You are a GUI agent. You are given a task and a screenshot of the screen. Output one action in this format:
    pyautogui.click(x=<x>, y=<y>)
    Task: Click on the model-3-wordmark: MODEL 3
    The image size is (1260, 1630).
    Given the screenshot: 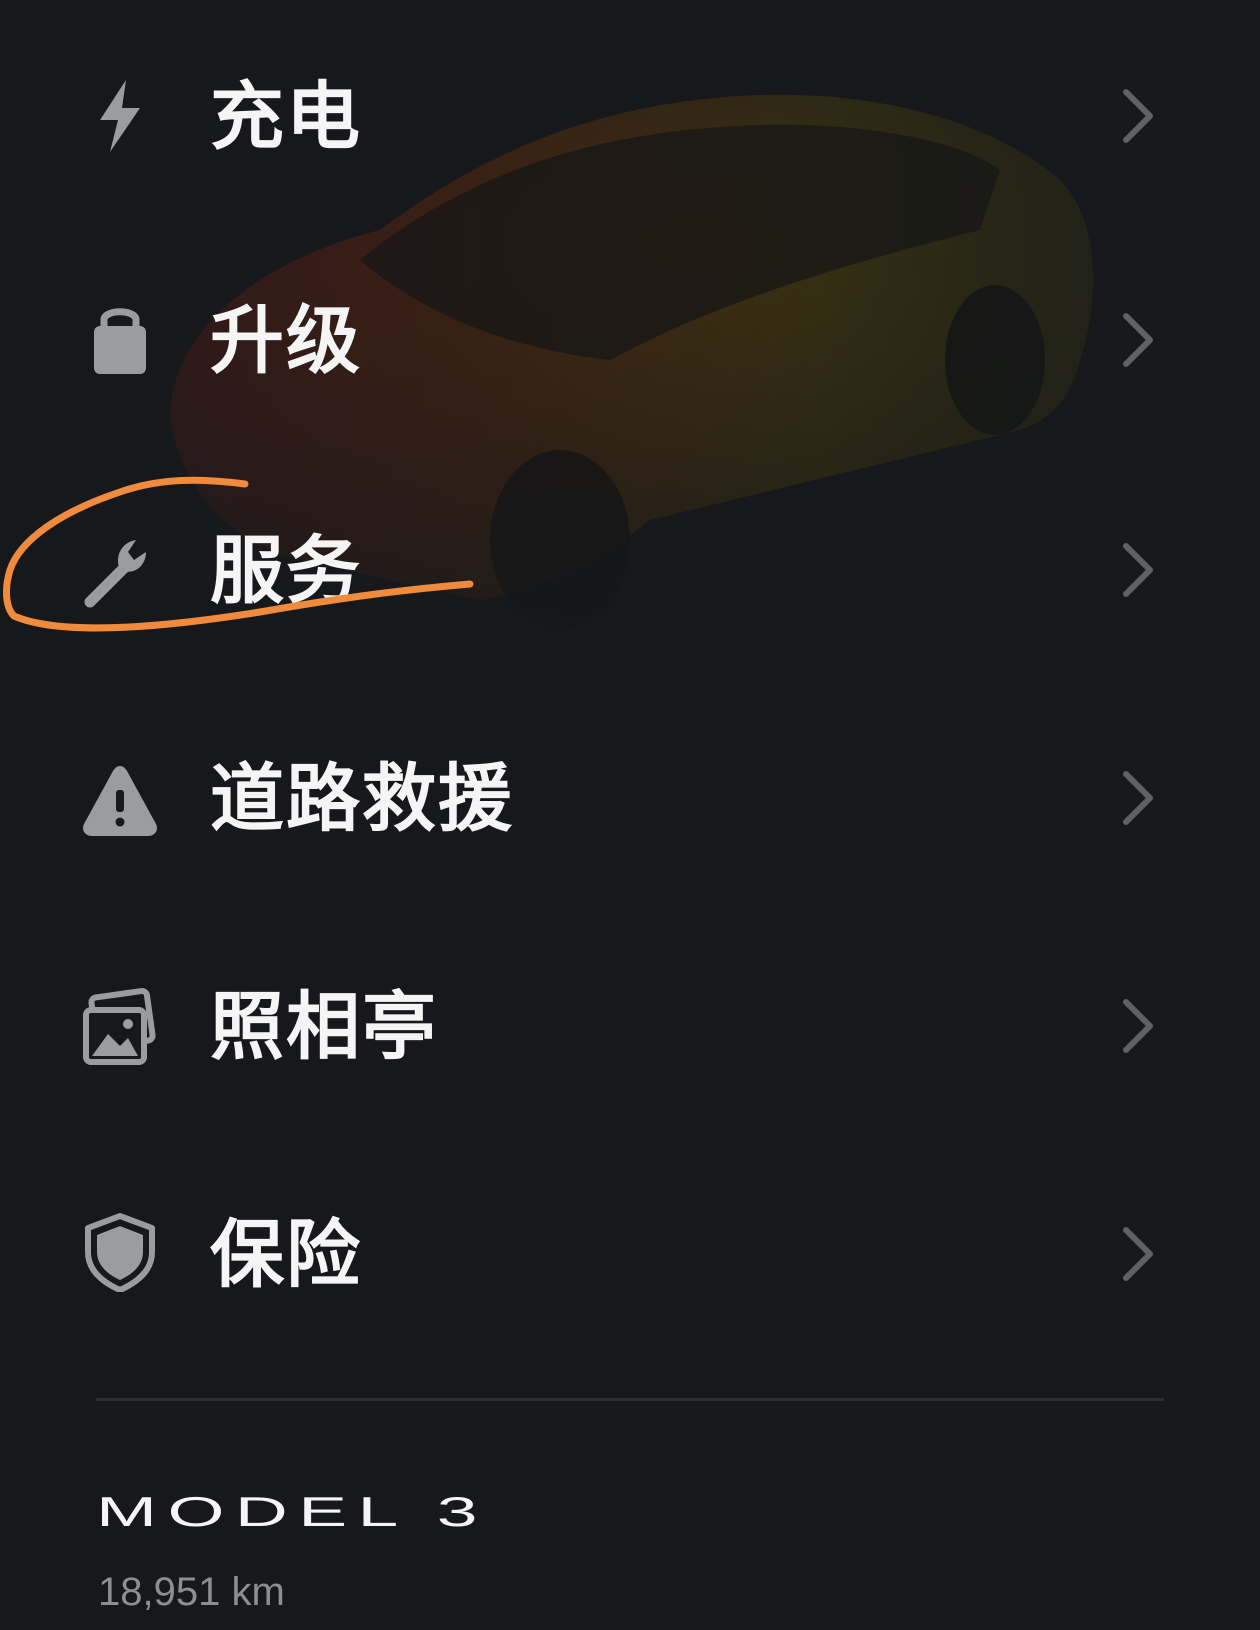 What is the action you would take?
    pyautogui.click(x=292, y=1510)
    